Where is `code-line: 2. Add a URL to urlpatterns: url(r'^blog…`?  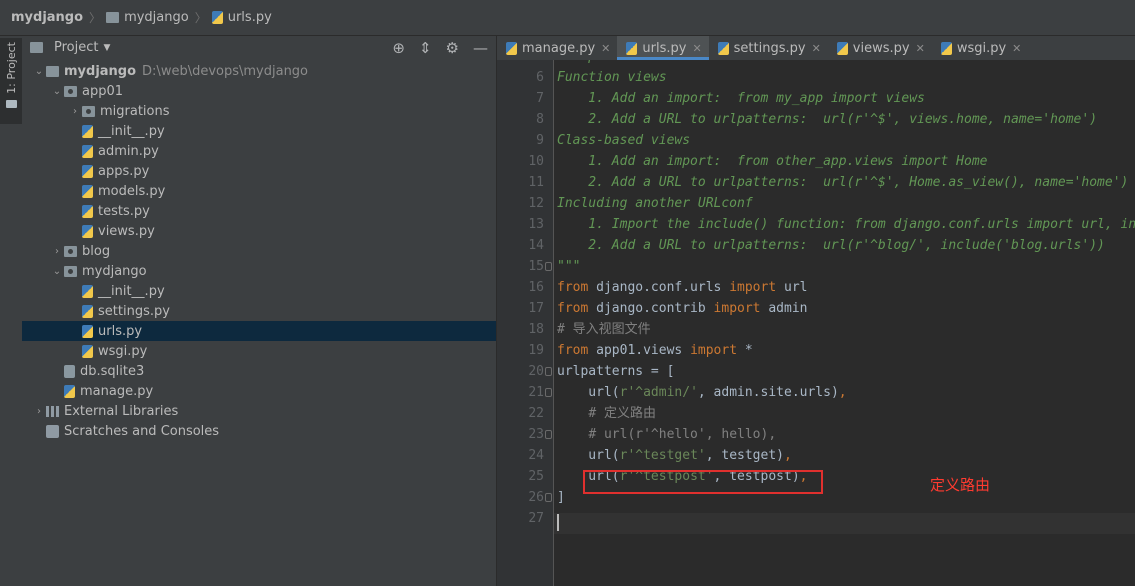 code-line: 2. Add a URL to urlpatterns: url(r'^blog… is located at coordinates (831, 245).